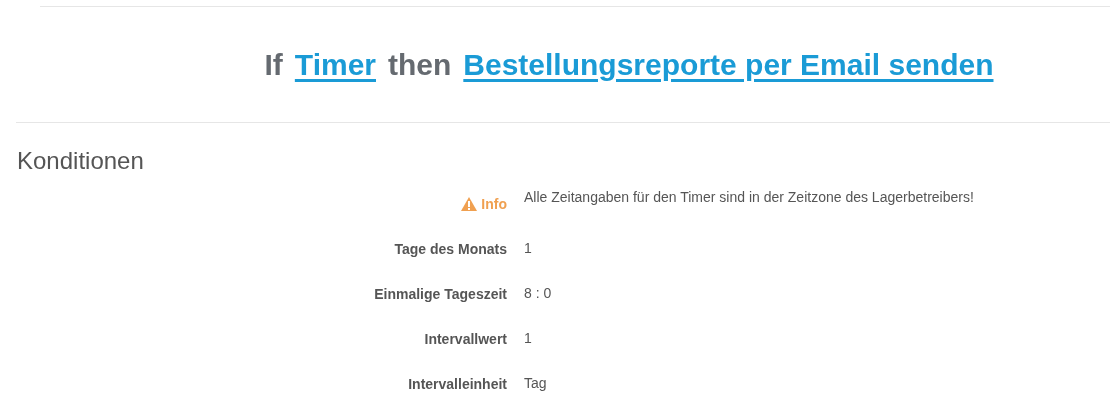 Image resolution: width=1110 pixels, height=410 pixels. Describe the element at coordinates (335, 64) in the screenshot. I see `heading-link: Timer` at that location.